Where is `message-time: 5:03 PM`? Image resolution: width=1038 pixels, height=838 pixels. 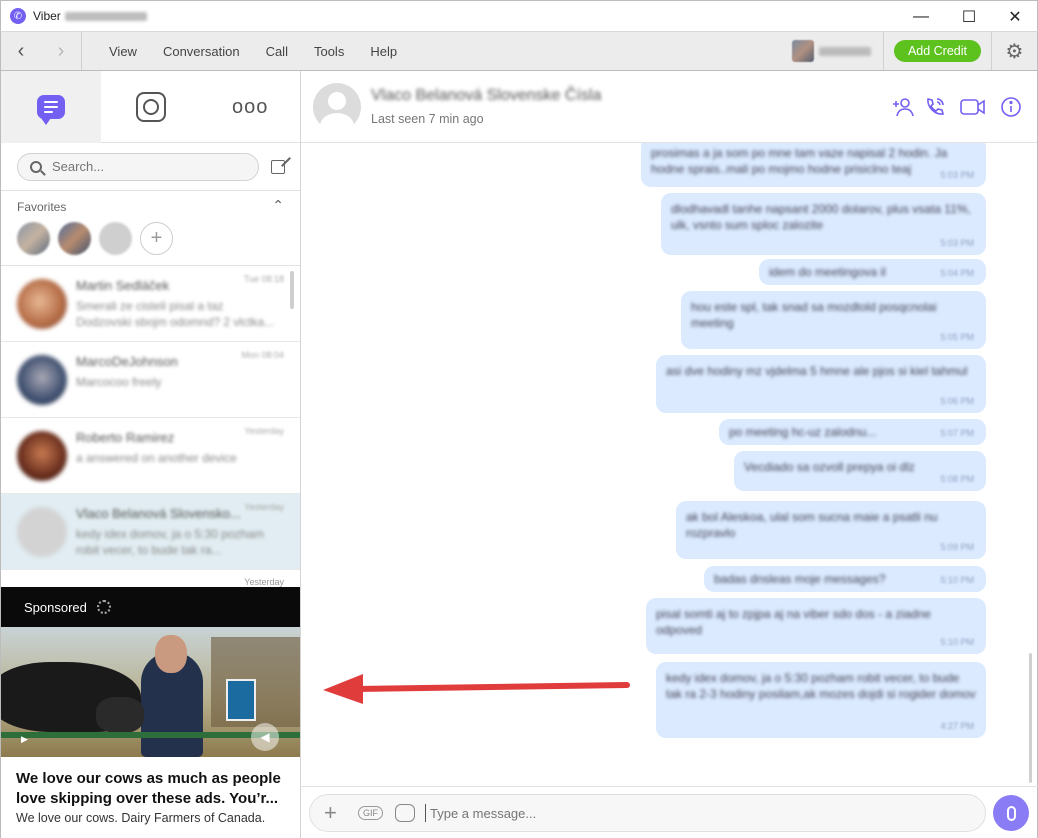 message-time: 5:03 PM is located at coordinates (957, 175).